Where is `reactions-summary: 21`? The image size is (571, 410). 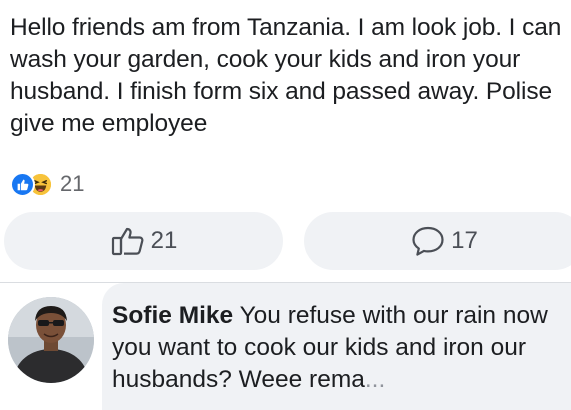 reactions-summary: 21 is located at coordinates (47, 184).